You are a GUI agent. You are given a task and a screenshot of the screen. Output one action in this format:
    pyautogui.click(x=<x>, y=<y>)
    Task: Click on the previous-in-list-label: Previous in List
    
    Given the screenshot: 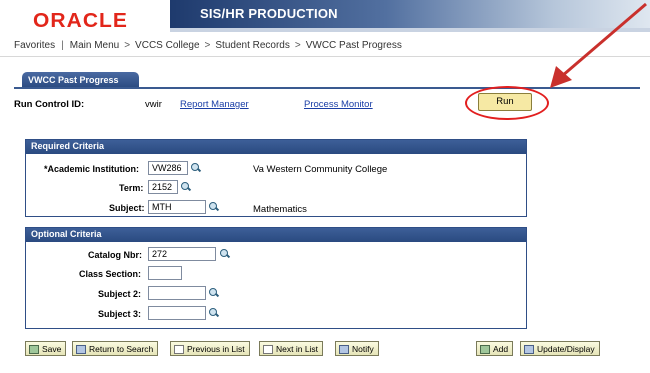 What is the action you would take?
    pyautogui.click(x=216, y=349)
    